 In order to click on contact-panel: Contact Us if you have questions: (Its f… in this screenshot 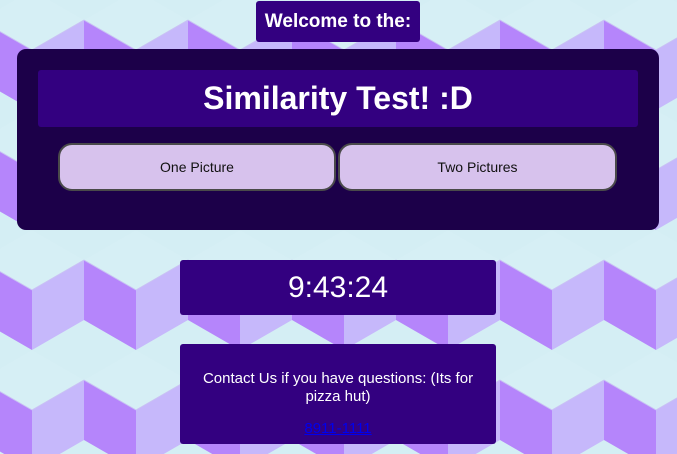, I will do `click(338, 394)`.